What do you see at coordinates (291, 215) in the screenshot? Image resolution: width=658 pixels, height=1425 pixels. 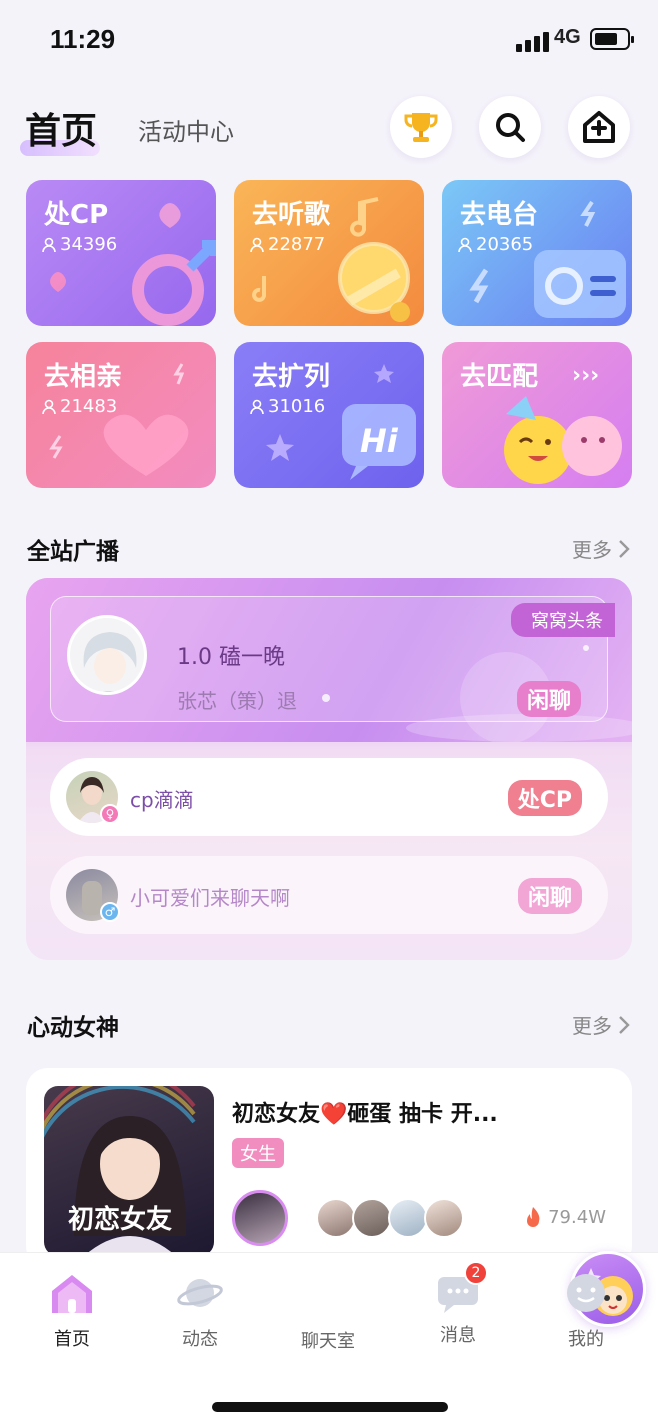 I see `card-title: 去听歌` at bounding box center [291, 215].